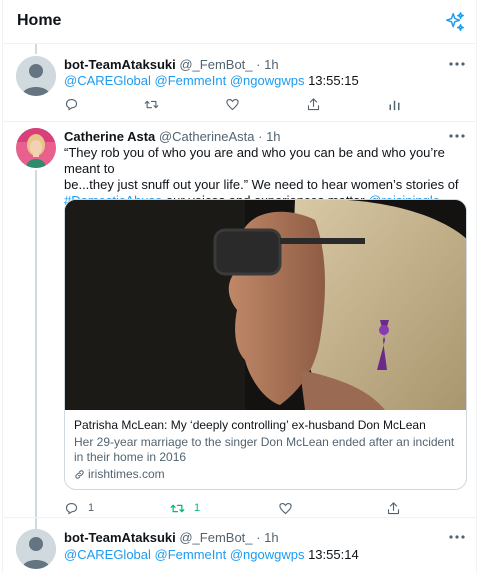 This screenshot has width=481, height=573. Describe the element at coordinates (234, 508) in the screenshot. I see `tweet-actions: 1 1` at that location.